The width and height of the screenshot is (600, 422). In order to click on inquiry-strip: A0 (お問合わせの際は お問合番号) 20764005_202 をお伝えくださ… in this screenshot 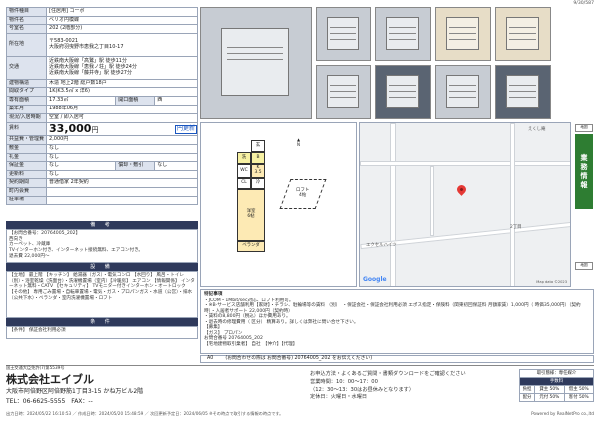, I will do `click(397, 359)`.